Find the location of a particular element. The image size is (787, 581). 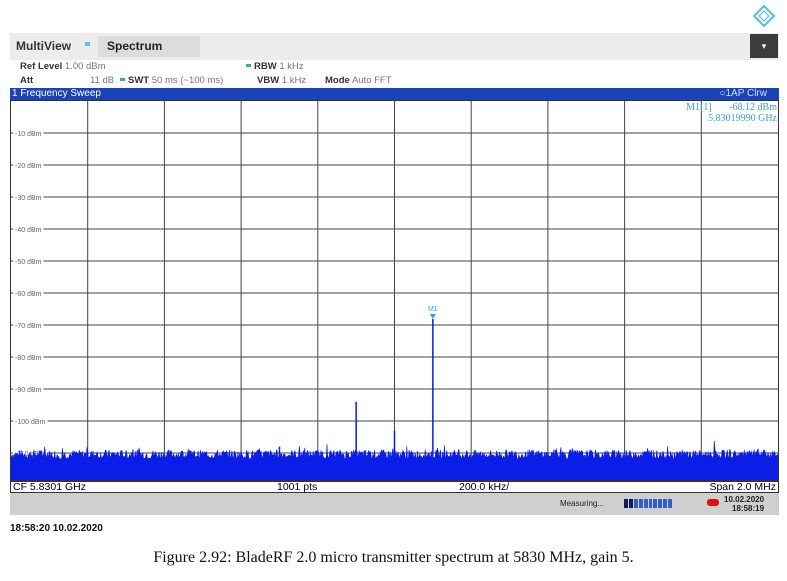

marker-readout: M1[1] -68.12 dBm 5.83019990 GHz is located at coordinates (731, 113).